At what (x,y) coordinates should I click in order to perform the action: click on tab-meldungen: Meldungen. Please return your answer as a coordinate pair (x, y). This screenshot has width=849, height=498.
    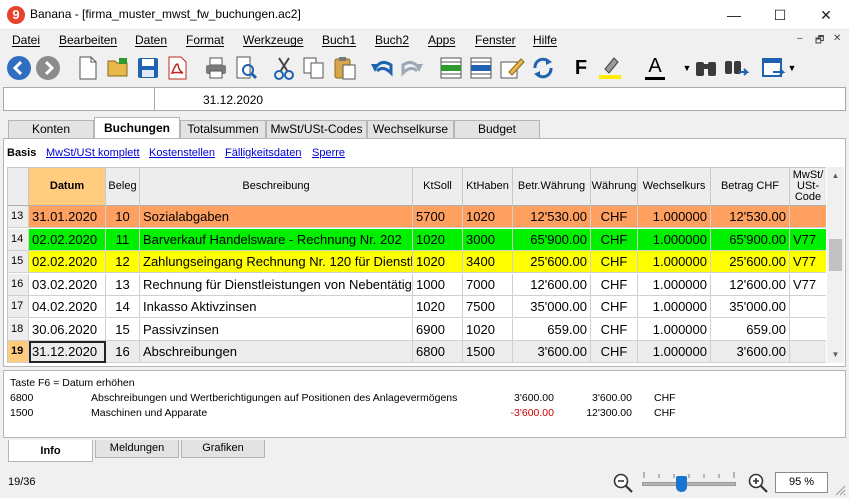
    Looking at the image, I should click on (137, 449).